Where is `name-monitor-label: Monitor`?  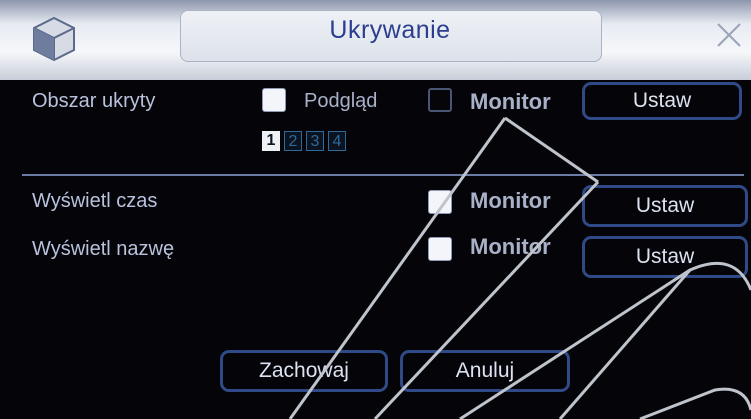 name-monitor-label: Monitor is located at coordinates (510, 246).